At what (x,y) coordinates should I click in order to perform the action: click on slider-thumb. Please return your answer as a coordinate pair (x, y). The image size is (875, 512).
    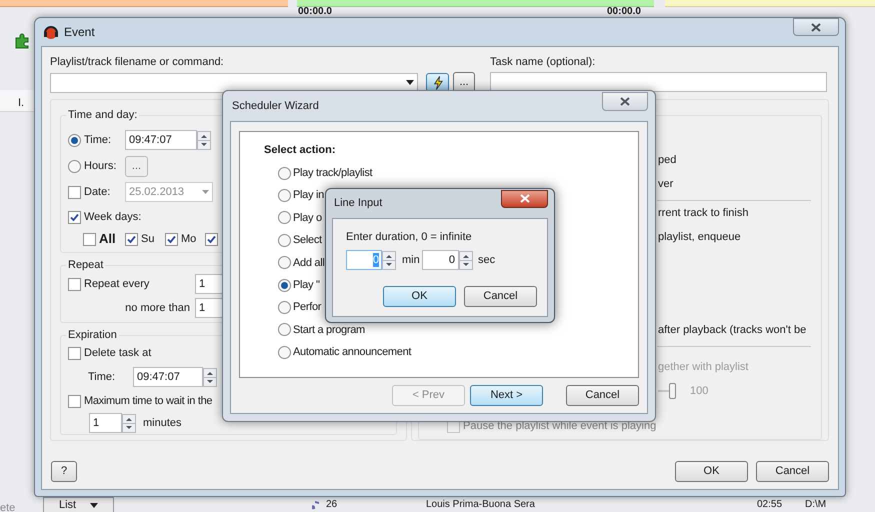
    Looking at the image, I should click on (672, 391).